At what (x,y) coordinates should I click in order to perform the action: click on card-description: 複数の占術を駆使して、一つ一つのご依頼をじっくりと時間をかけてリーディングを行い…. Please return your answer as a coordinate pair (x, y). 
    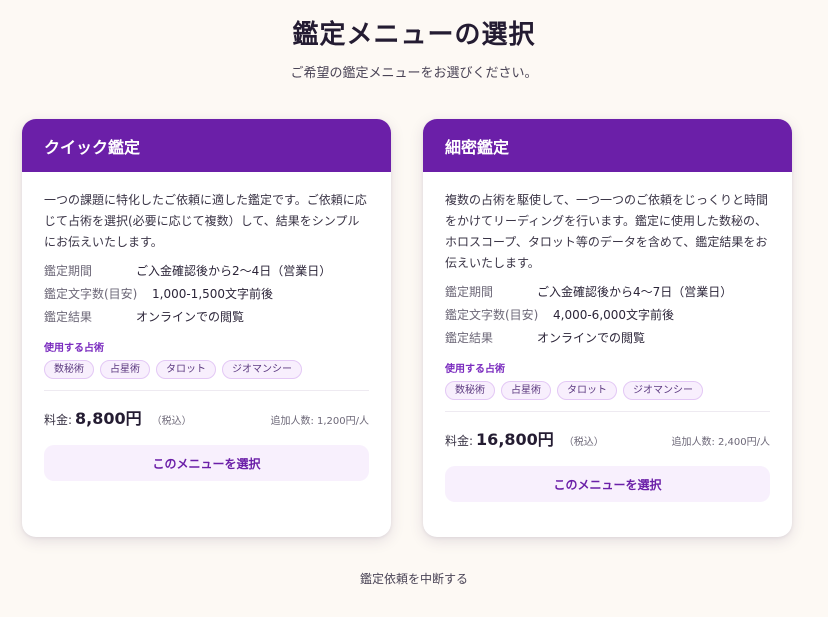
    Looking at the image, I should click on (607, 231).